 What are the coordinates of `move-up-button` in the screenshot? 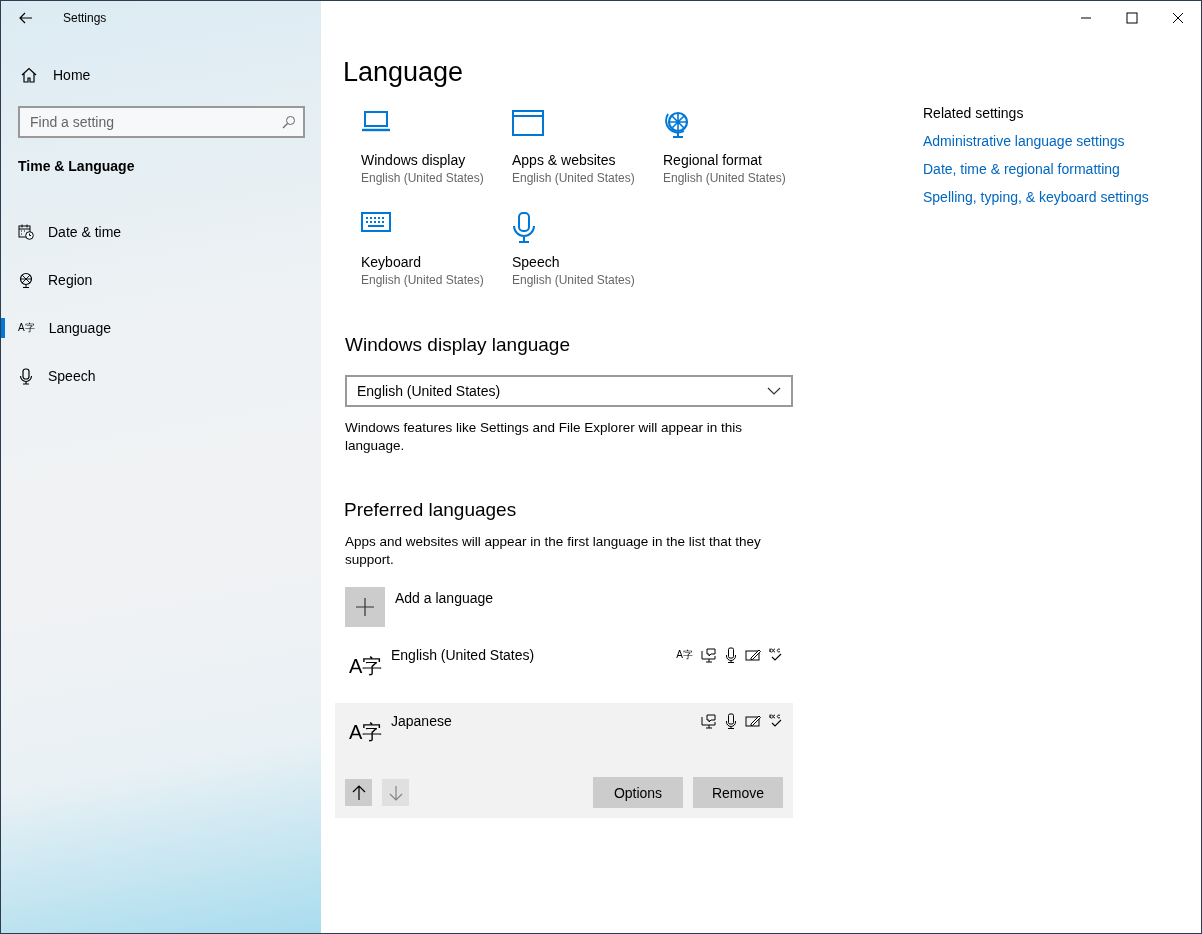 It's located at (358, 792).